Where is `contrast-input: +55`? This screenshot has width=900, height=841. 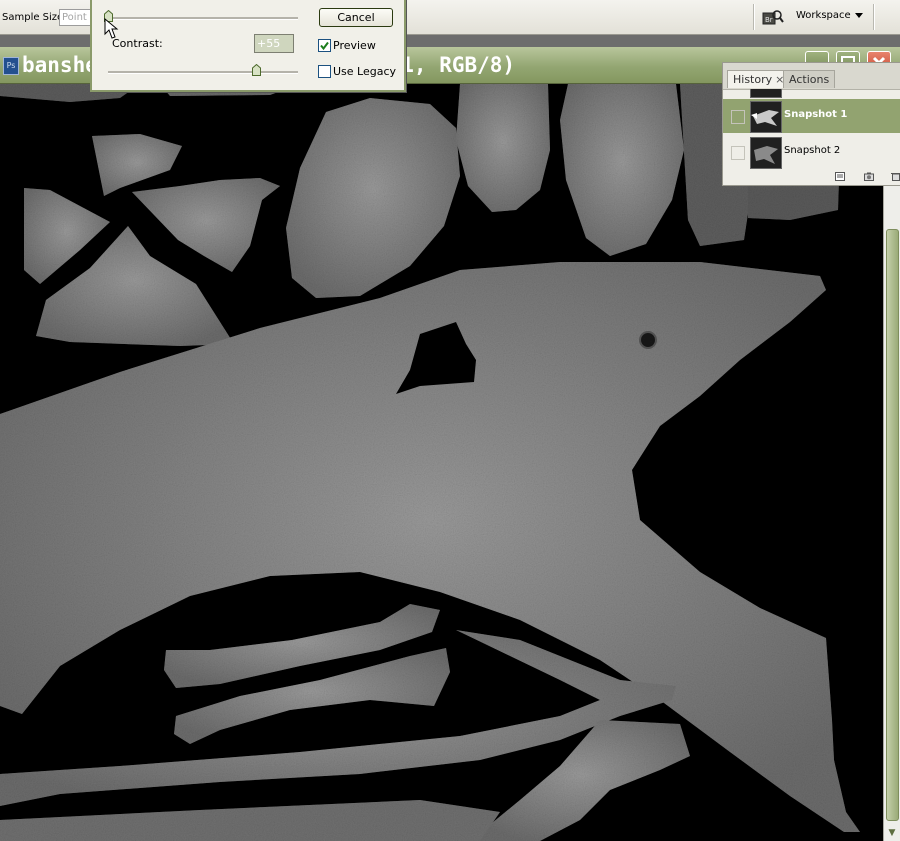 contrast-input: +55 is located at coordinates (274, 43).